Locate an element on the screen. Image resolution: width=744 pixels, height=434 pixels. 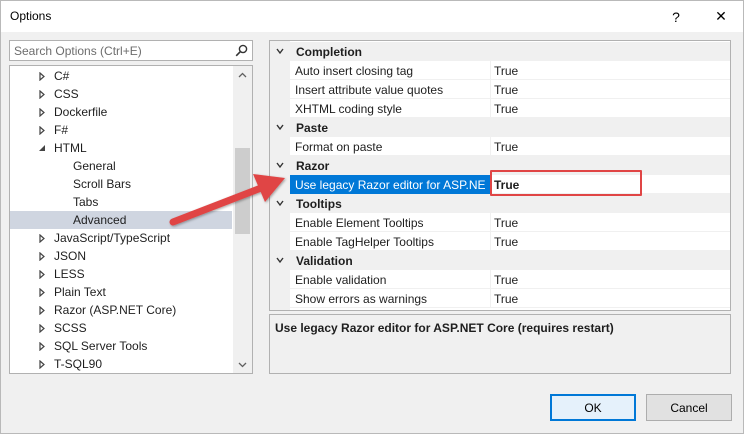
property-row: Show errors as warnings True is located at coordinates (510, 298).